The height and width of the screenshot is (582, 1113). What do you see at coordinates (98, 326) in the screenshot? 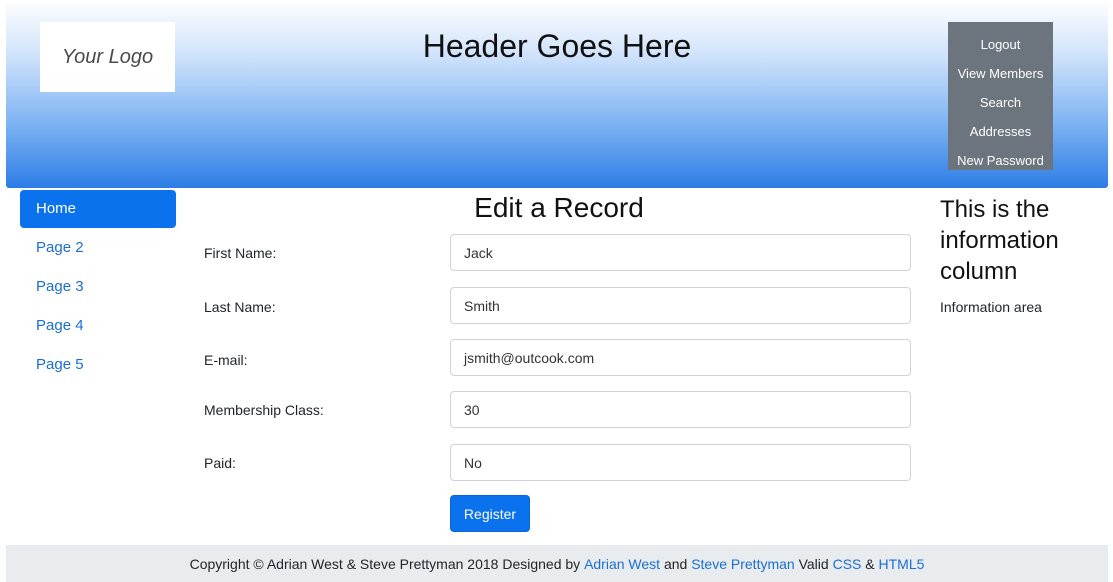
I see `sidebar-item-page-4: Page 4` at bounding box center [98, 326].